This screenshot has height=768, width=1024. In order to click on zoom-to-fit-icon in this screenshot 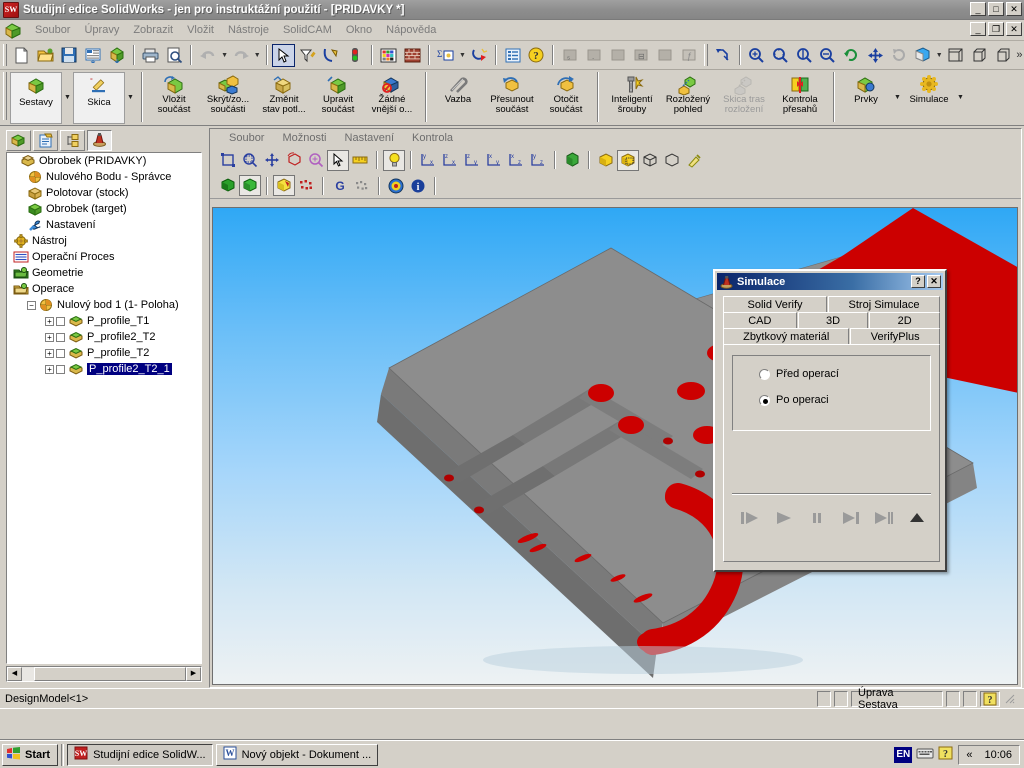, I will do `click(757, 55)`.